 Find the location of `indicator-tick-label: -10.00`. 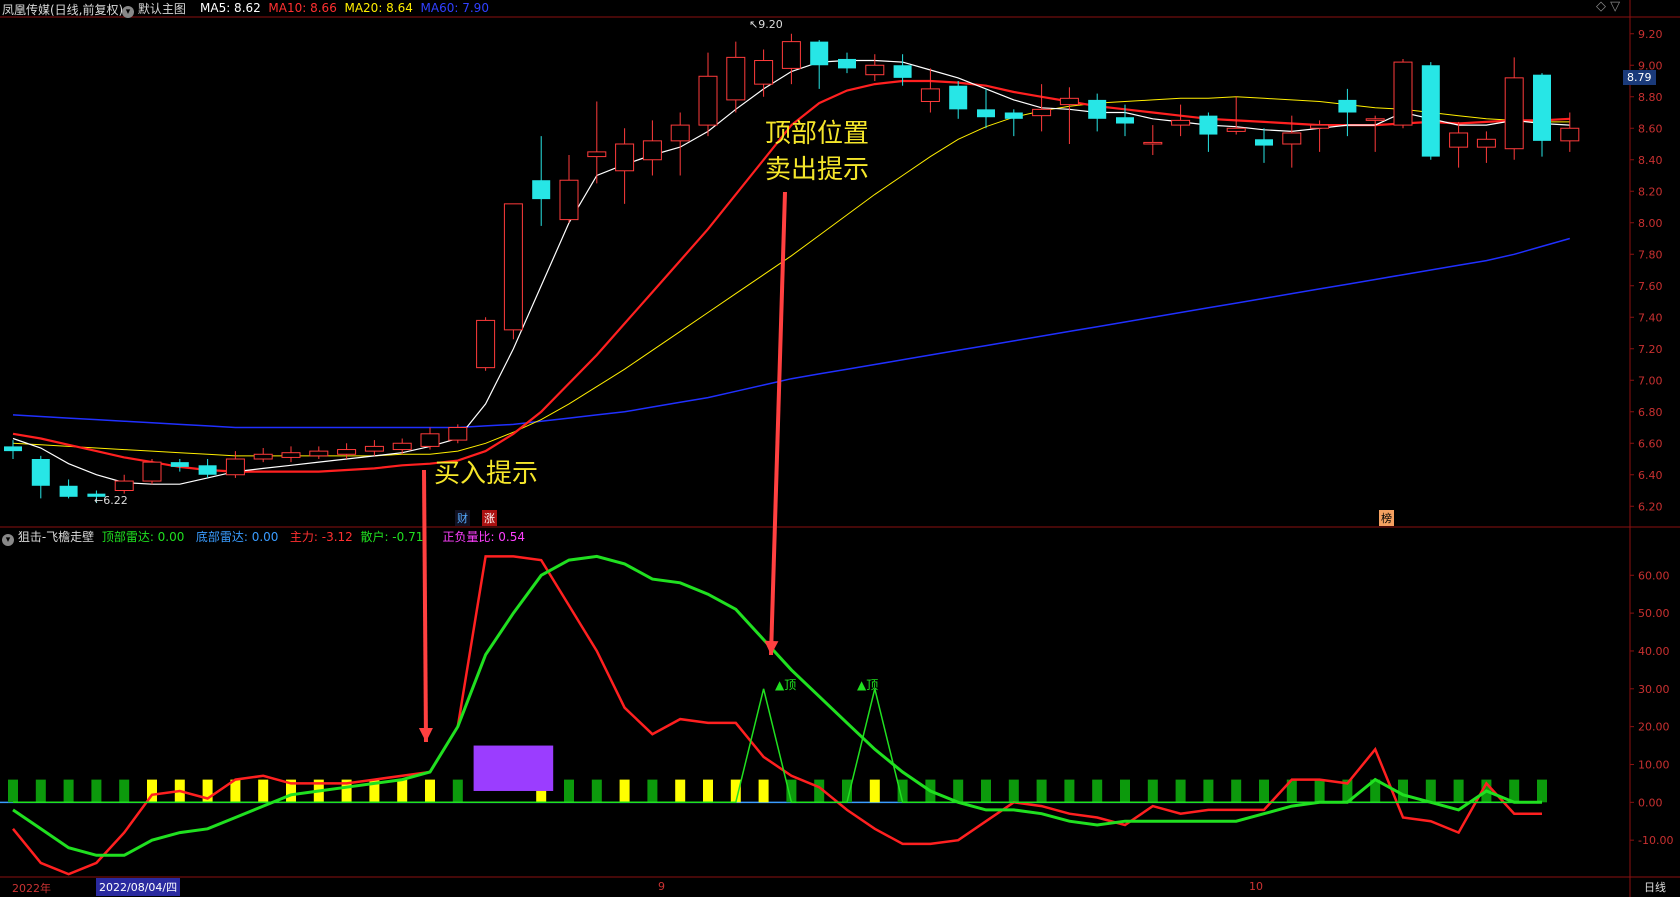

indicator-tick-label: -10.00 is located at coordinates (1655, 840).